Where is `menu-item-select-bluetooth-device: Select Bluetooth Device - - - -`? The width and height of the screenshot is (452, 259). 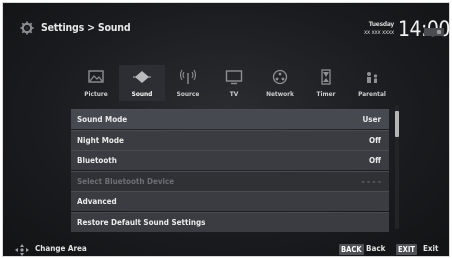
menu-item-select-bluetooth-device: Select Bluetooth Device - - - - is located at coordinates (230, 180).